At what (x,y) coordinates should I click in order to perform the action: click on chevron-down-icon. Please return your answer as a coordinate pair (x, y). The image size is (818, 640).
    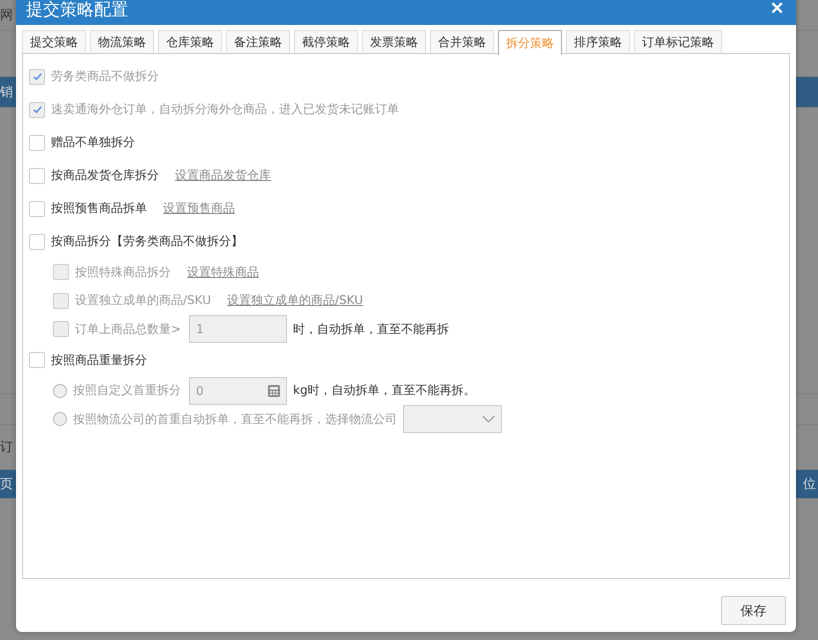
    Looking at the image, I should click on (488, 419).